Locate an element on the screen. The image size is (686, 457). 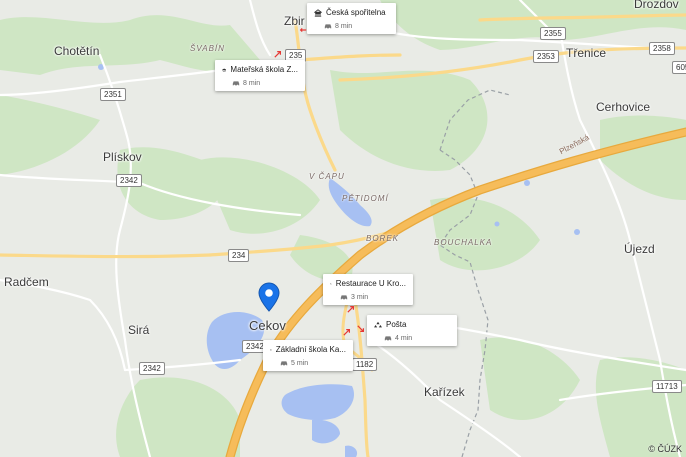
road-shield: 234 is located at coordinates (239, 255).